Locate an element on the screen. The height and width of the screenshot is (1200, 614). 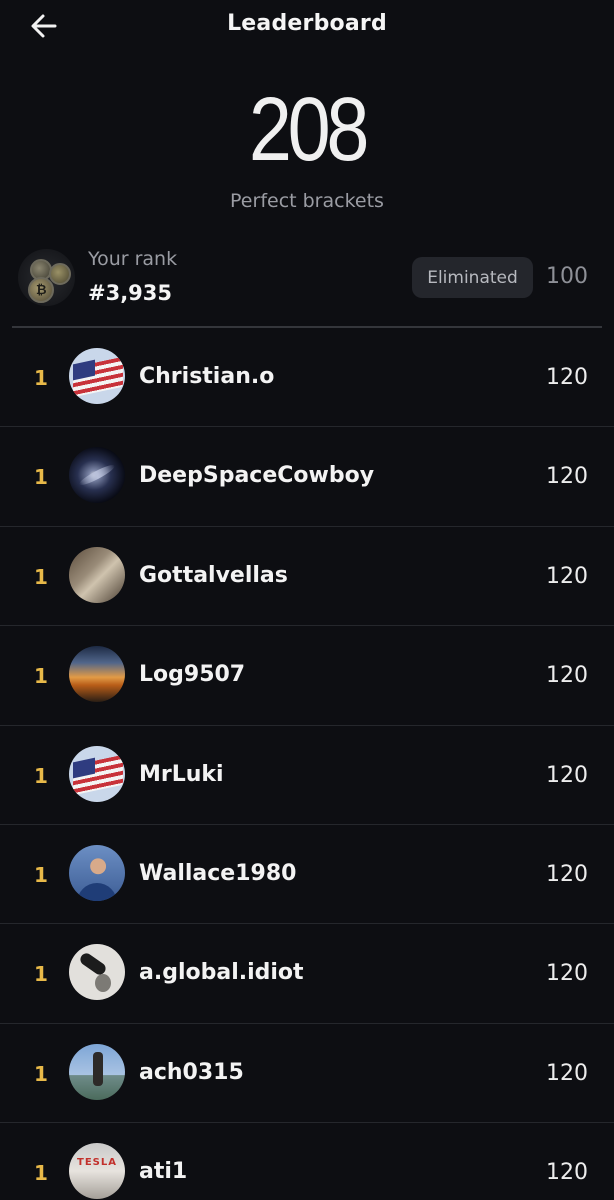
list-item: 1 DeepSpaceCowboy 120 is located at coordinates (307, 477).